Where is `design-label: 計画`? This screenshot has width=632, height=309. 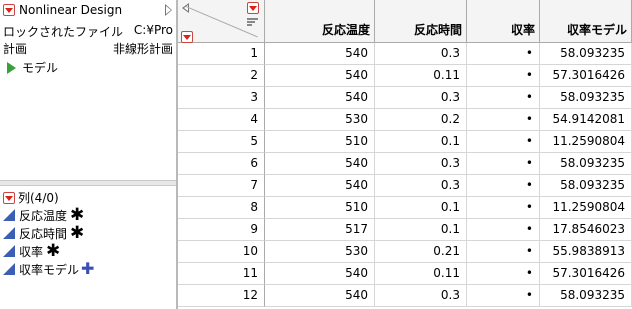 design-label: 計画 is located at coordinates (15, 49).